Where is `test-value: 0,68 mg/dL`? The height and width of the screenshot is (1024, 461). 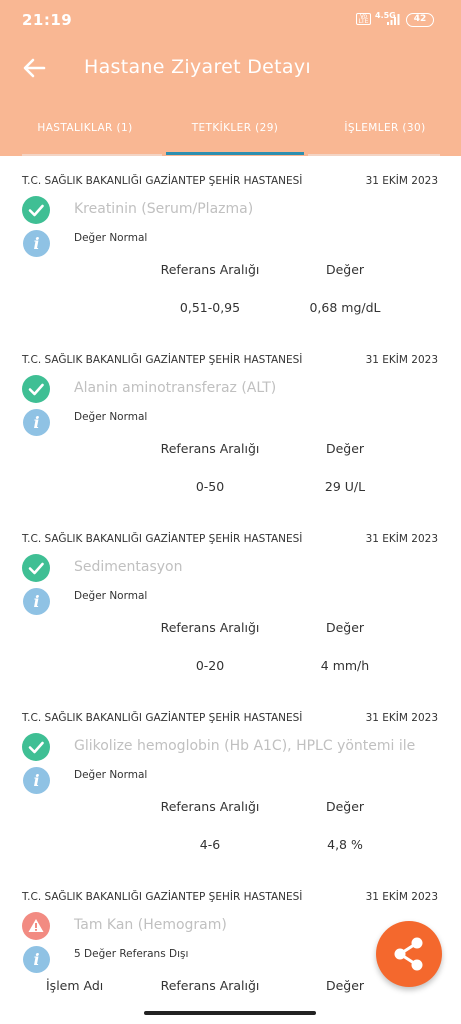 test-value: 0,68 mg/dL is located at coordinates (345, 307).